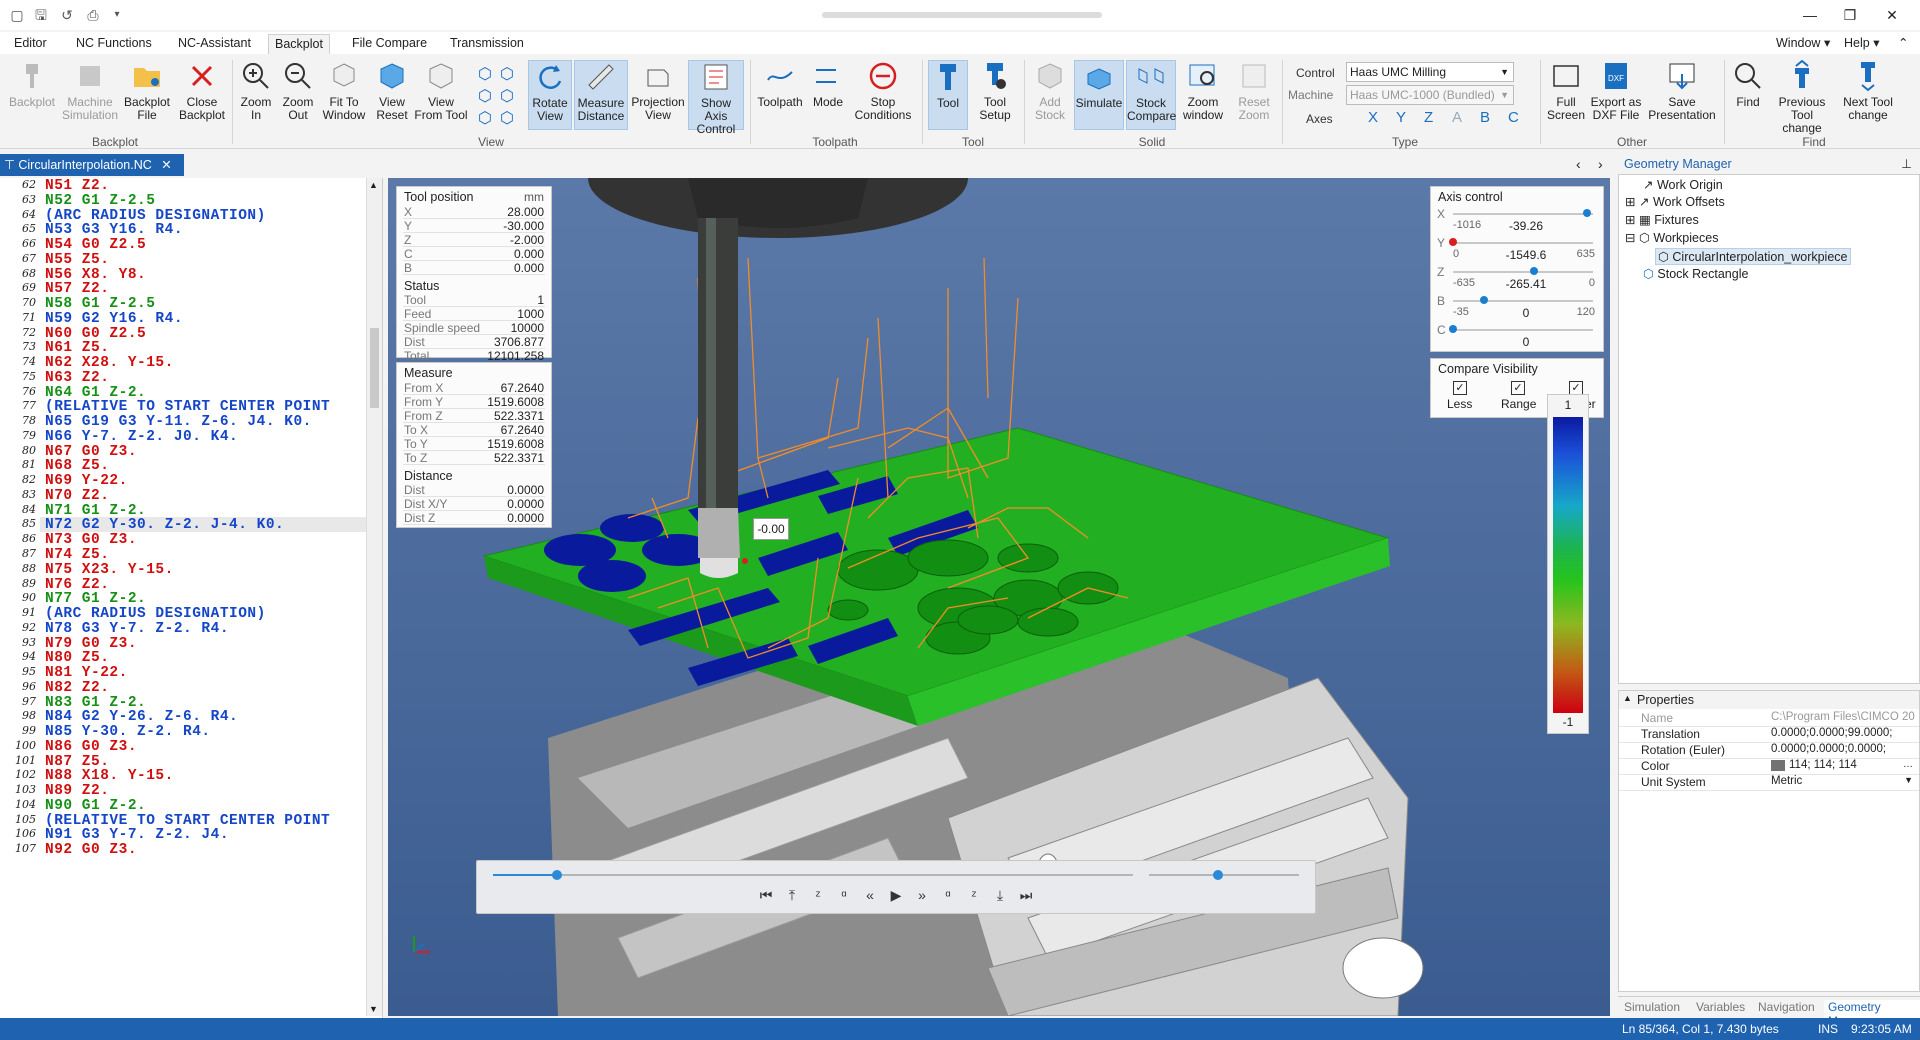 This screenshot has width=1920, height=1040. Describe the element at coordinates (91, 747) in the screenshot. I see `code-line: N86 G0 Z3.` at that location.